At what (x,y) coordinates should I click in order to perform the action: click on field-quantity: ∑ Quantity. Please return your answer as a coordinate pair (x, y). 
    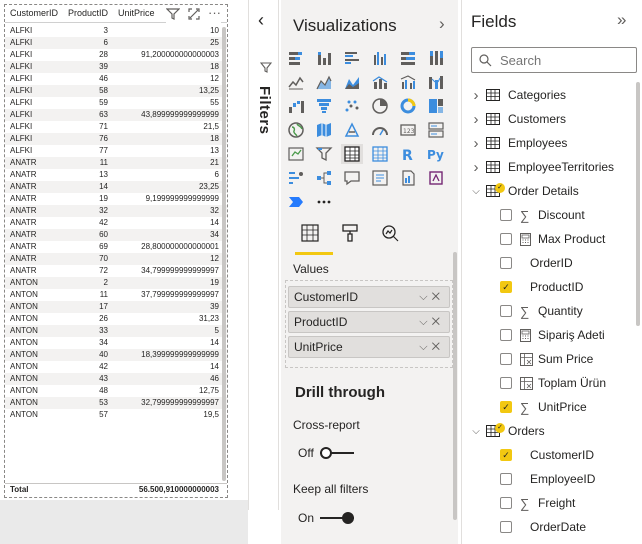
    Looking at the image, I should click on (548, 311).